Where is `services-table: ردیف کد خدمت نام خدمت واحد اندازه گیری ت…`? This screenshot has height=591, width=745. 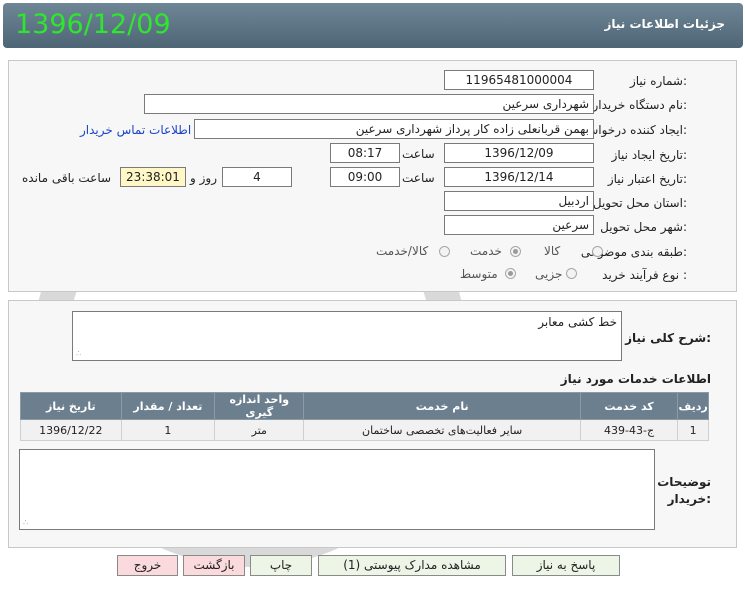 services-table: ردیف کد خدمت نام خدمت واحد اندازه گیری ت… is located at coordinates (364, 416).